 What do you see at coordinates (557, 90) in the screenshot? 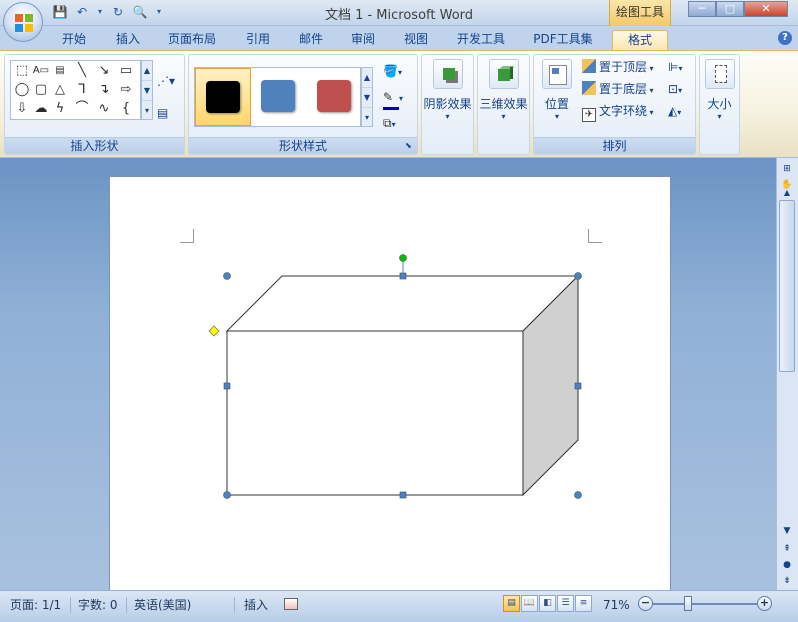
I see `position-button: 位置 ▾` at bounding box center [557, 90].